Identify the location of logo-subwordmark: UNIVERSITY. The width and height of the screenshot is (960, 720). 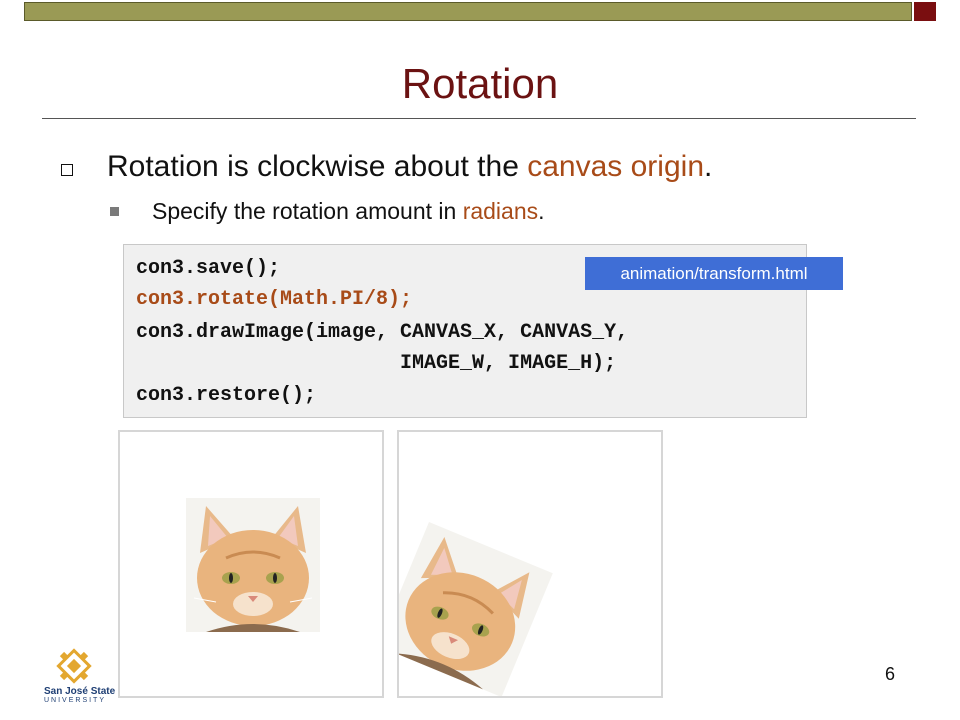
(75, 700).